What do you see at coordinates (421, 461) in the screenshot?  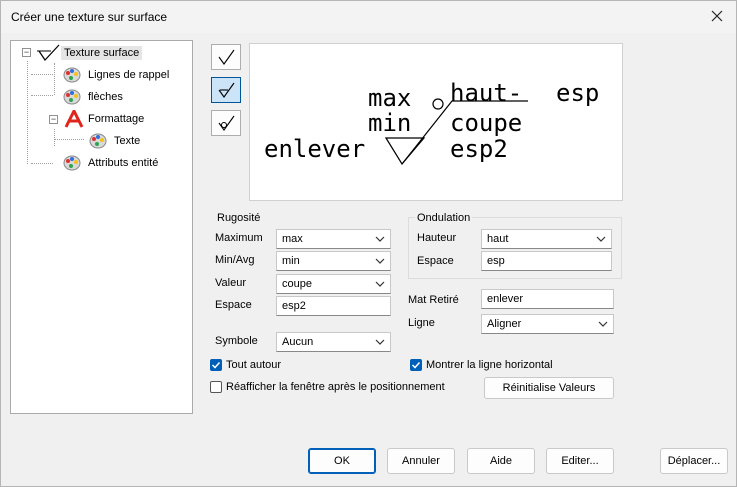 I see `annuler-button: Annuler` at bounding box center [421, 461].